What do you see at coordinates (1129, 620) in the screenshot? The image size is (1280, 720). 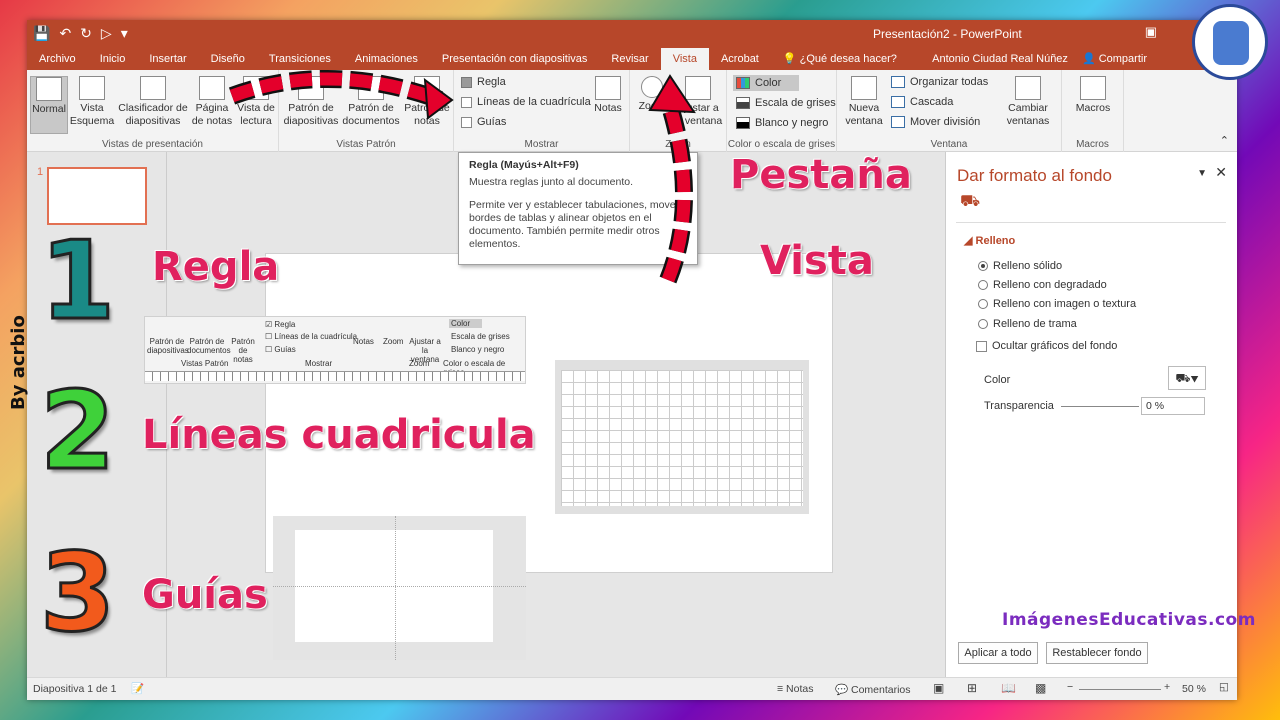 I see `watermark: ImágenesEducativas.com` at bounding box center [1129, 620].